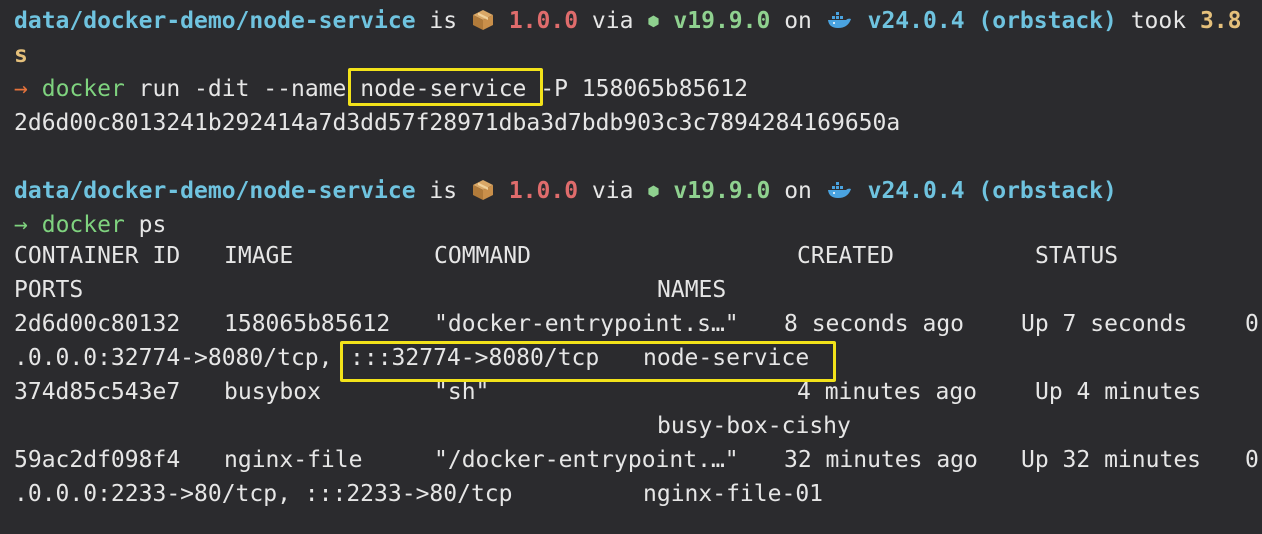 This screenshot has width=1262, height=534. What do you see at coordinates (692, 290) in the screenshot?
I see `header-names: NAMES` at bounding box center [692, 290].